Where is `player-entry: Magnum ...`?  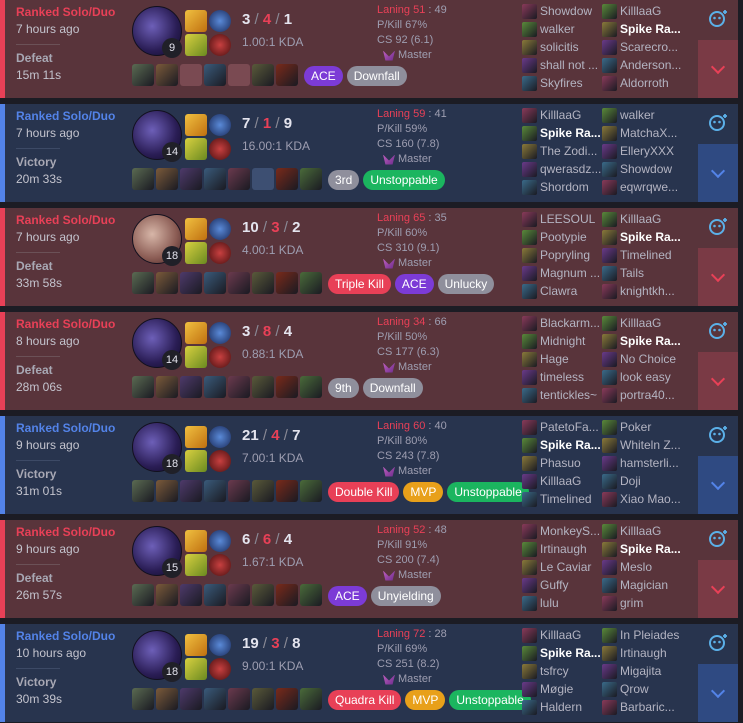 player-entry: Magnum ... is located at coordinates (562, 273).